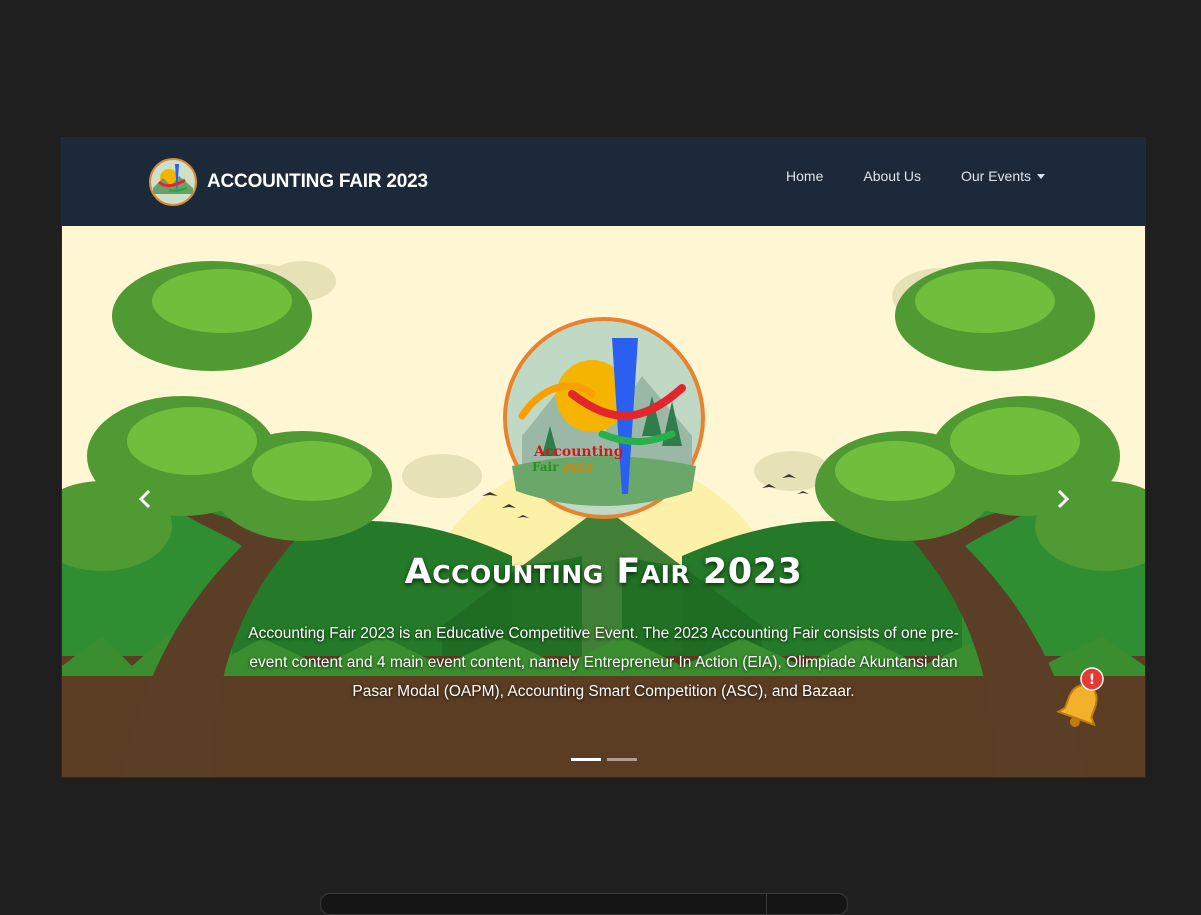  What do you see at coordinates (604, 418) in the screenshot?
I see `event-logo: Accounting Fair 2023` at bounding box center [604, 418].